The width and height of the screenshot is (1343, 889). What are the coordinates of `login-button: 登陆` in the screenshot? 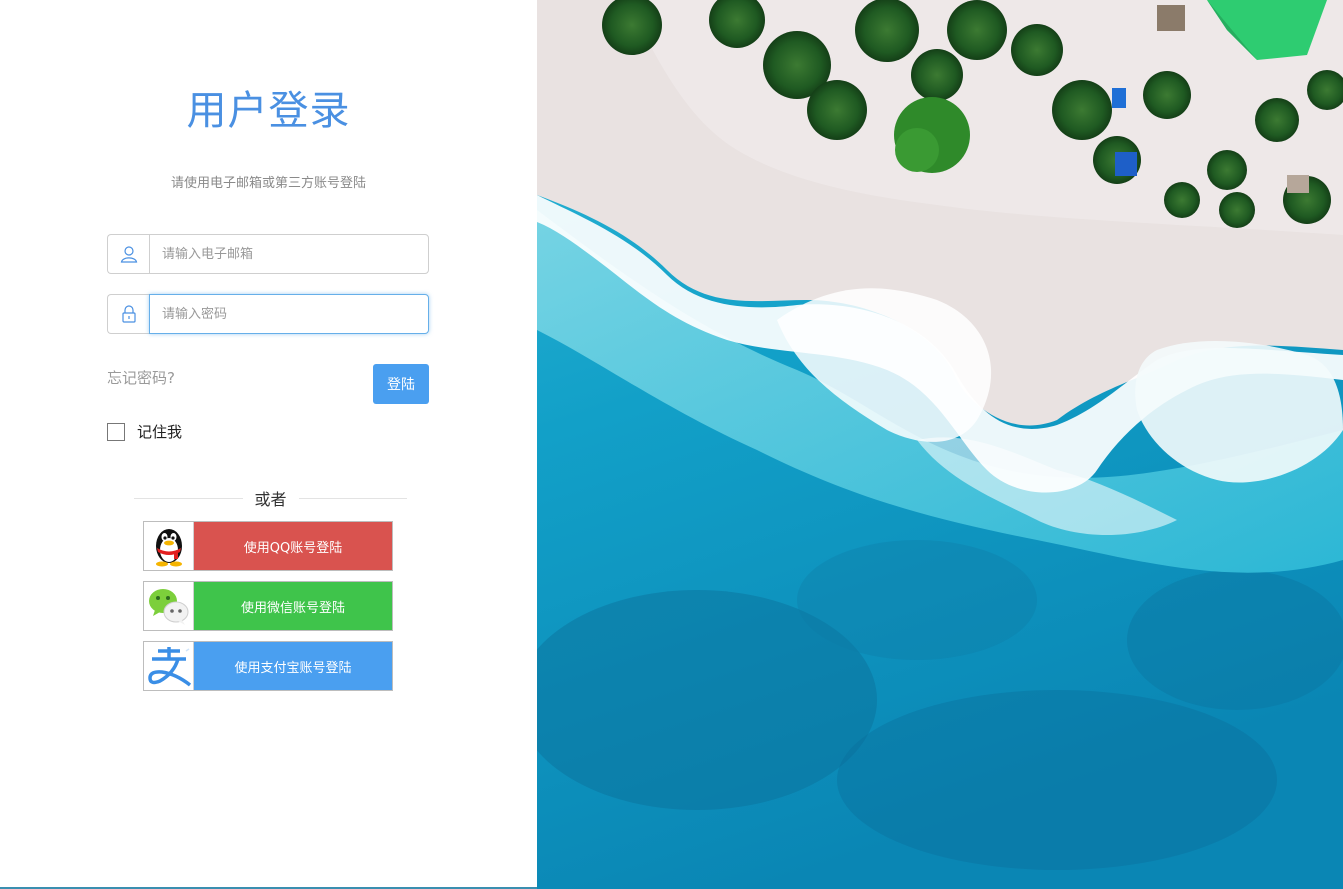 It's located at (401, 384).